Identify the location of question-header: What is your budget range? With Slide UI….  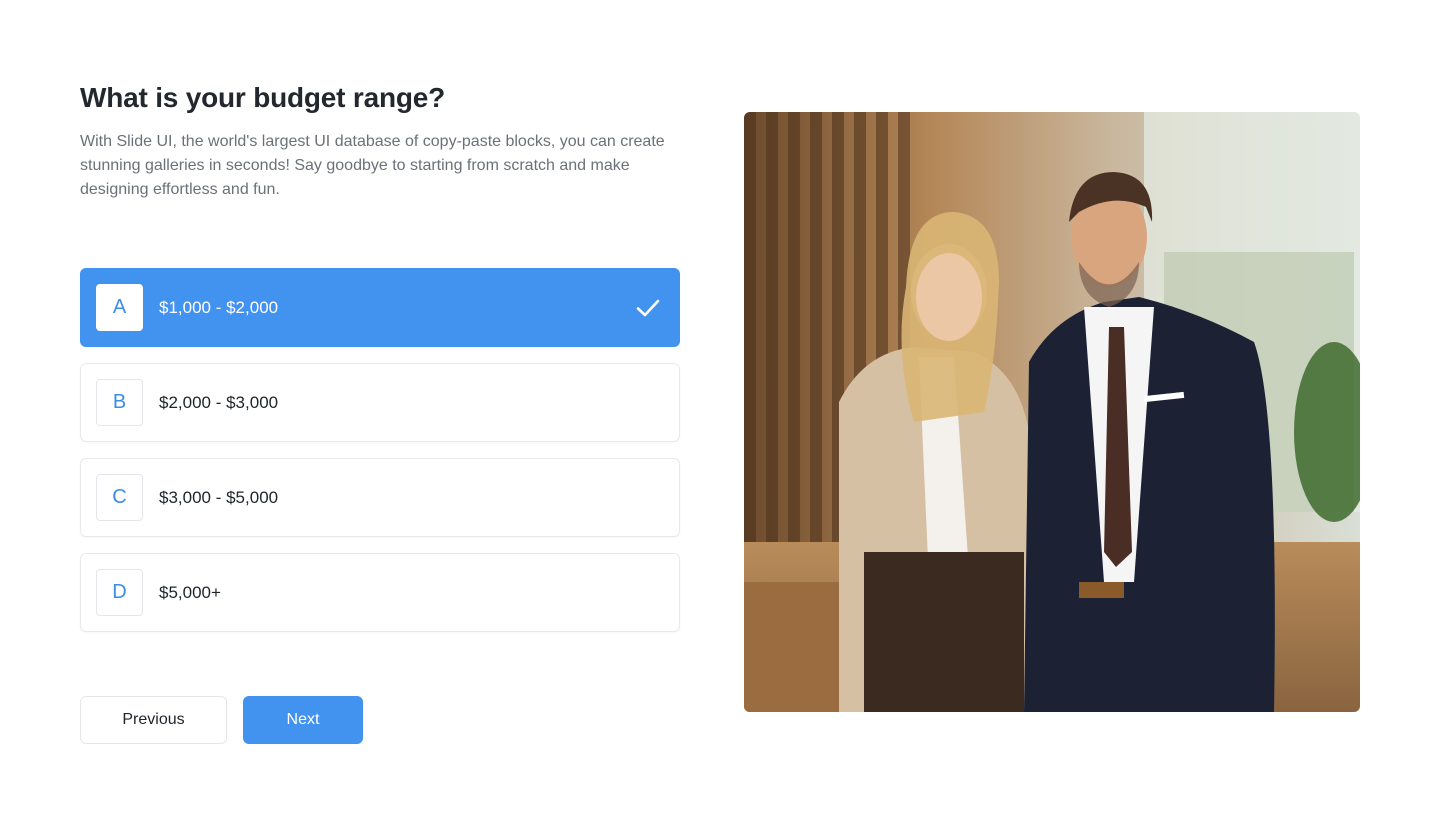
(380, 141).